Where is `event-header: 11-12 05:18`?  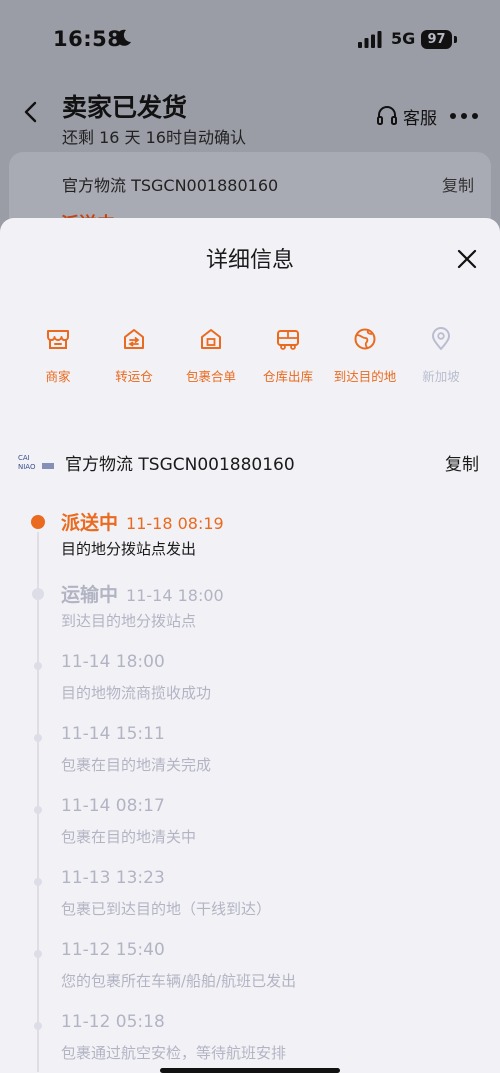
event-header: 11-12 05:18 is located at coordinates (113, 1022).